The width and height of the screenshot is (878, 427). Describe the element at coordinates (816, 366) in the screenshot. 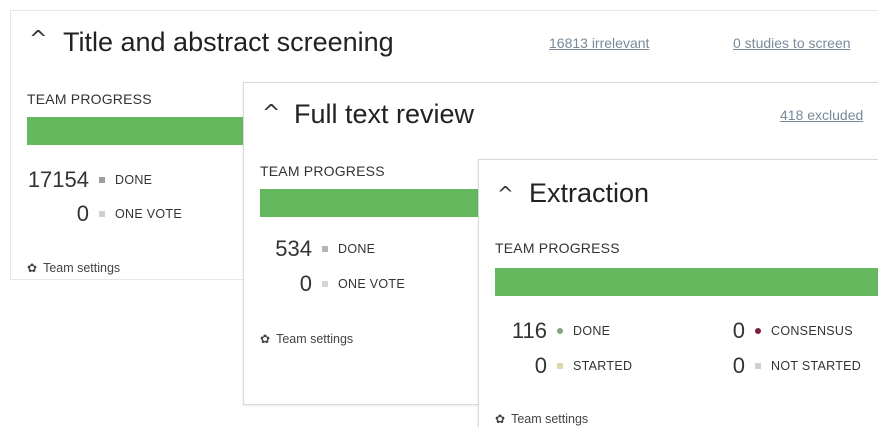

I see `stat-label: NOT STARTED` at that location.